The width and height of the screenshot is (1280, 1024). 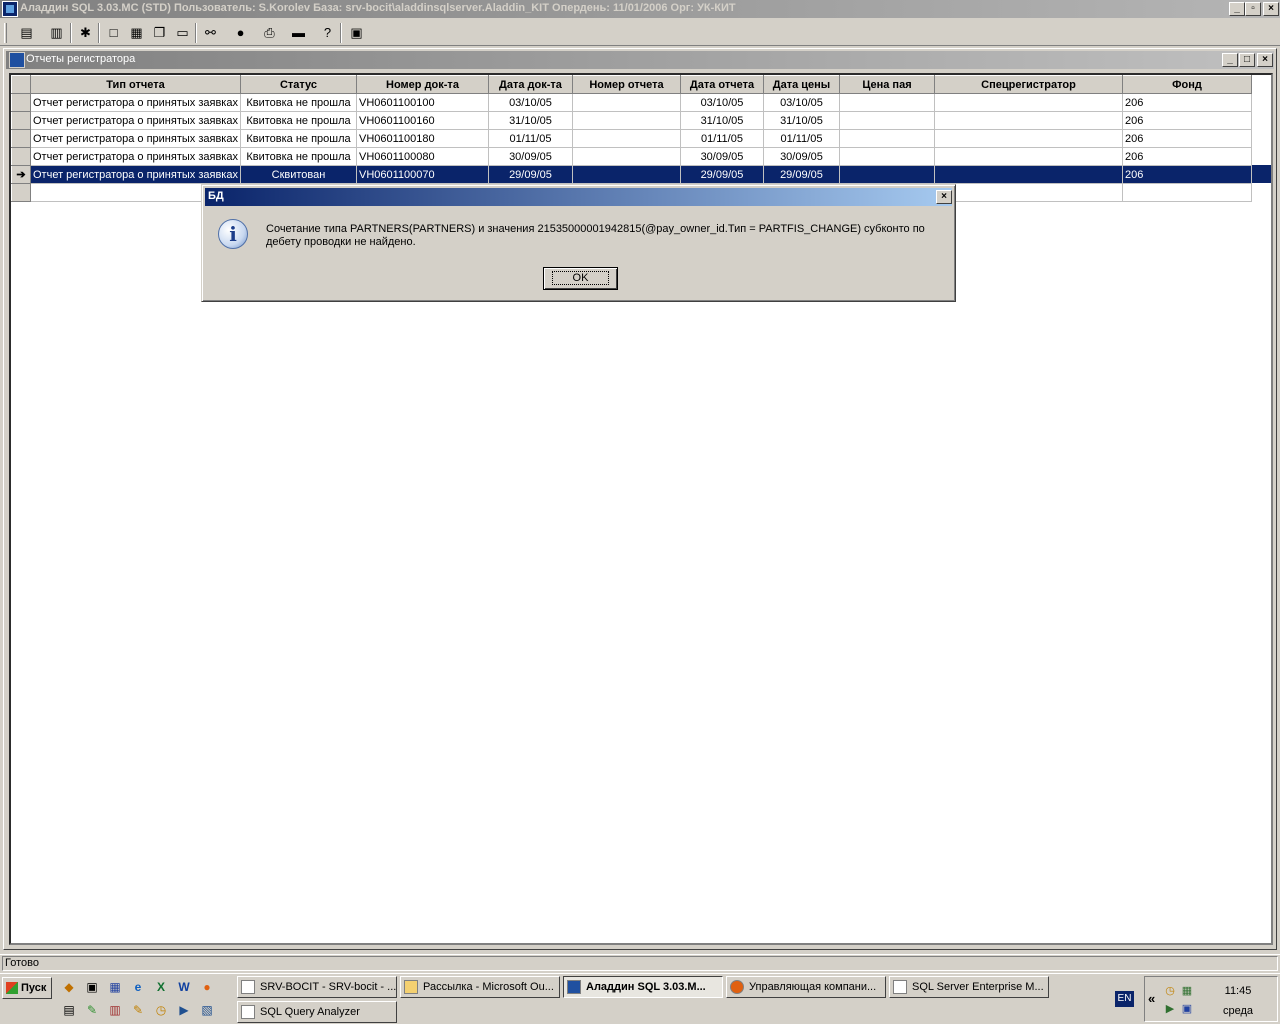 What do you see at coordinates (1124, 999) in the screenshot?
I see `language-indicator: EN` at bounding box center [1124, 999].